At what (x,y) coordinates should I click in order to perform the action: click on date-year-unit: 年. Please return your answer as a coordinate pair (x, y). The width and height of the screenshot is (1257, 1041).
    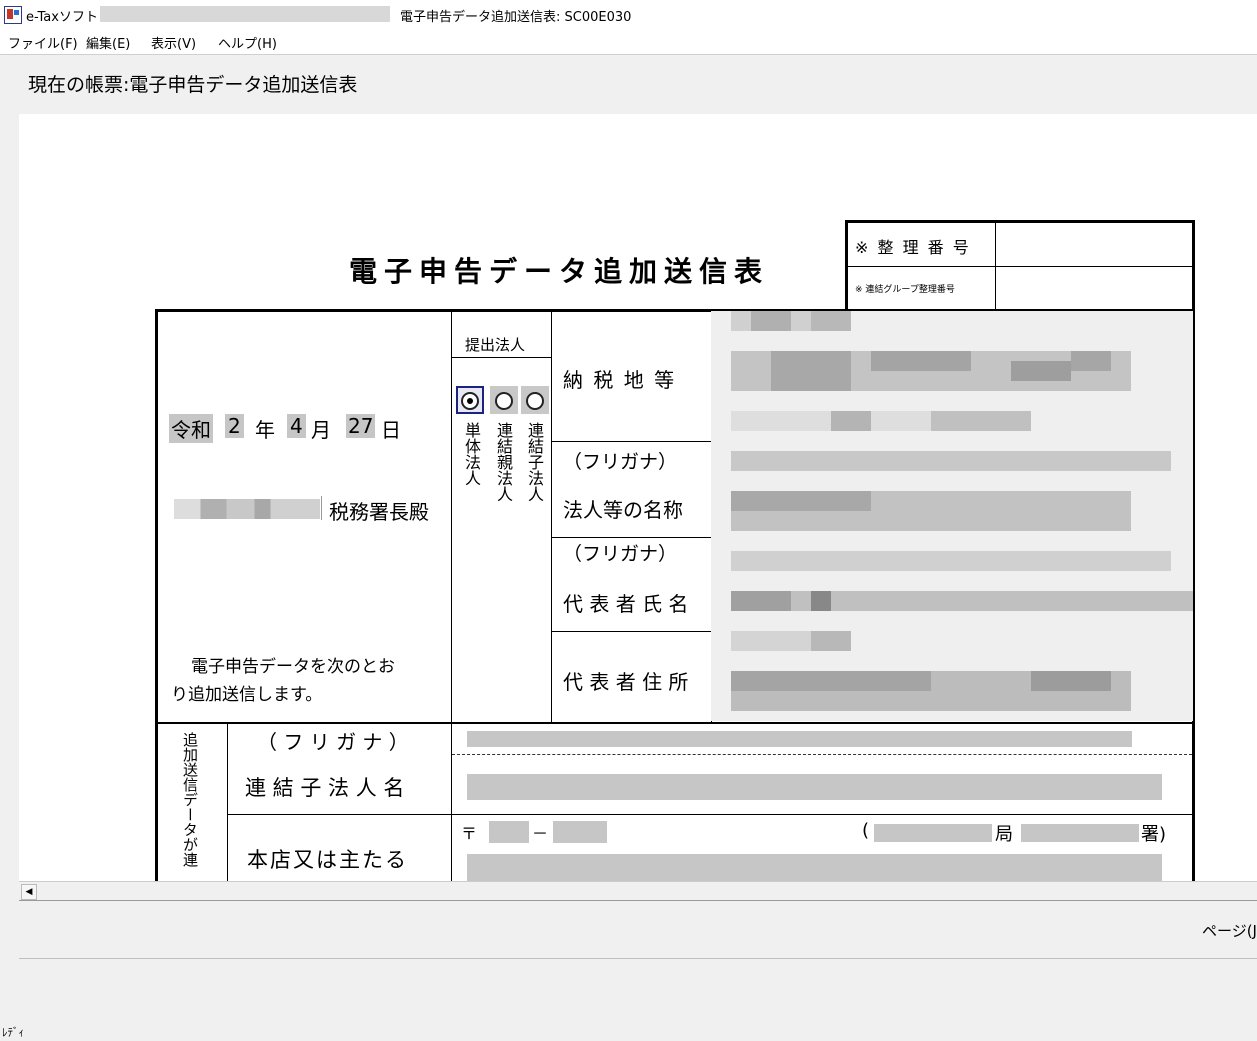
    Looking at the image, I should click on (265, 430).